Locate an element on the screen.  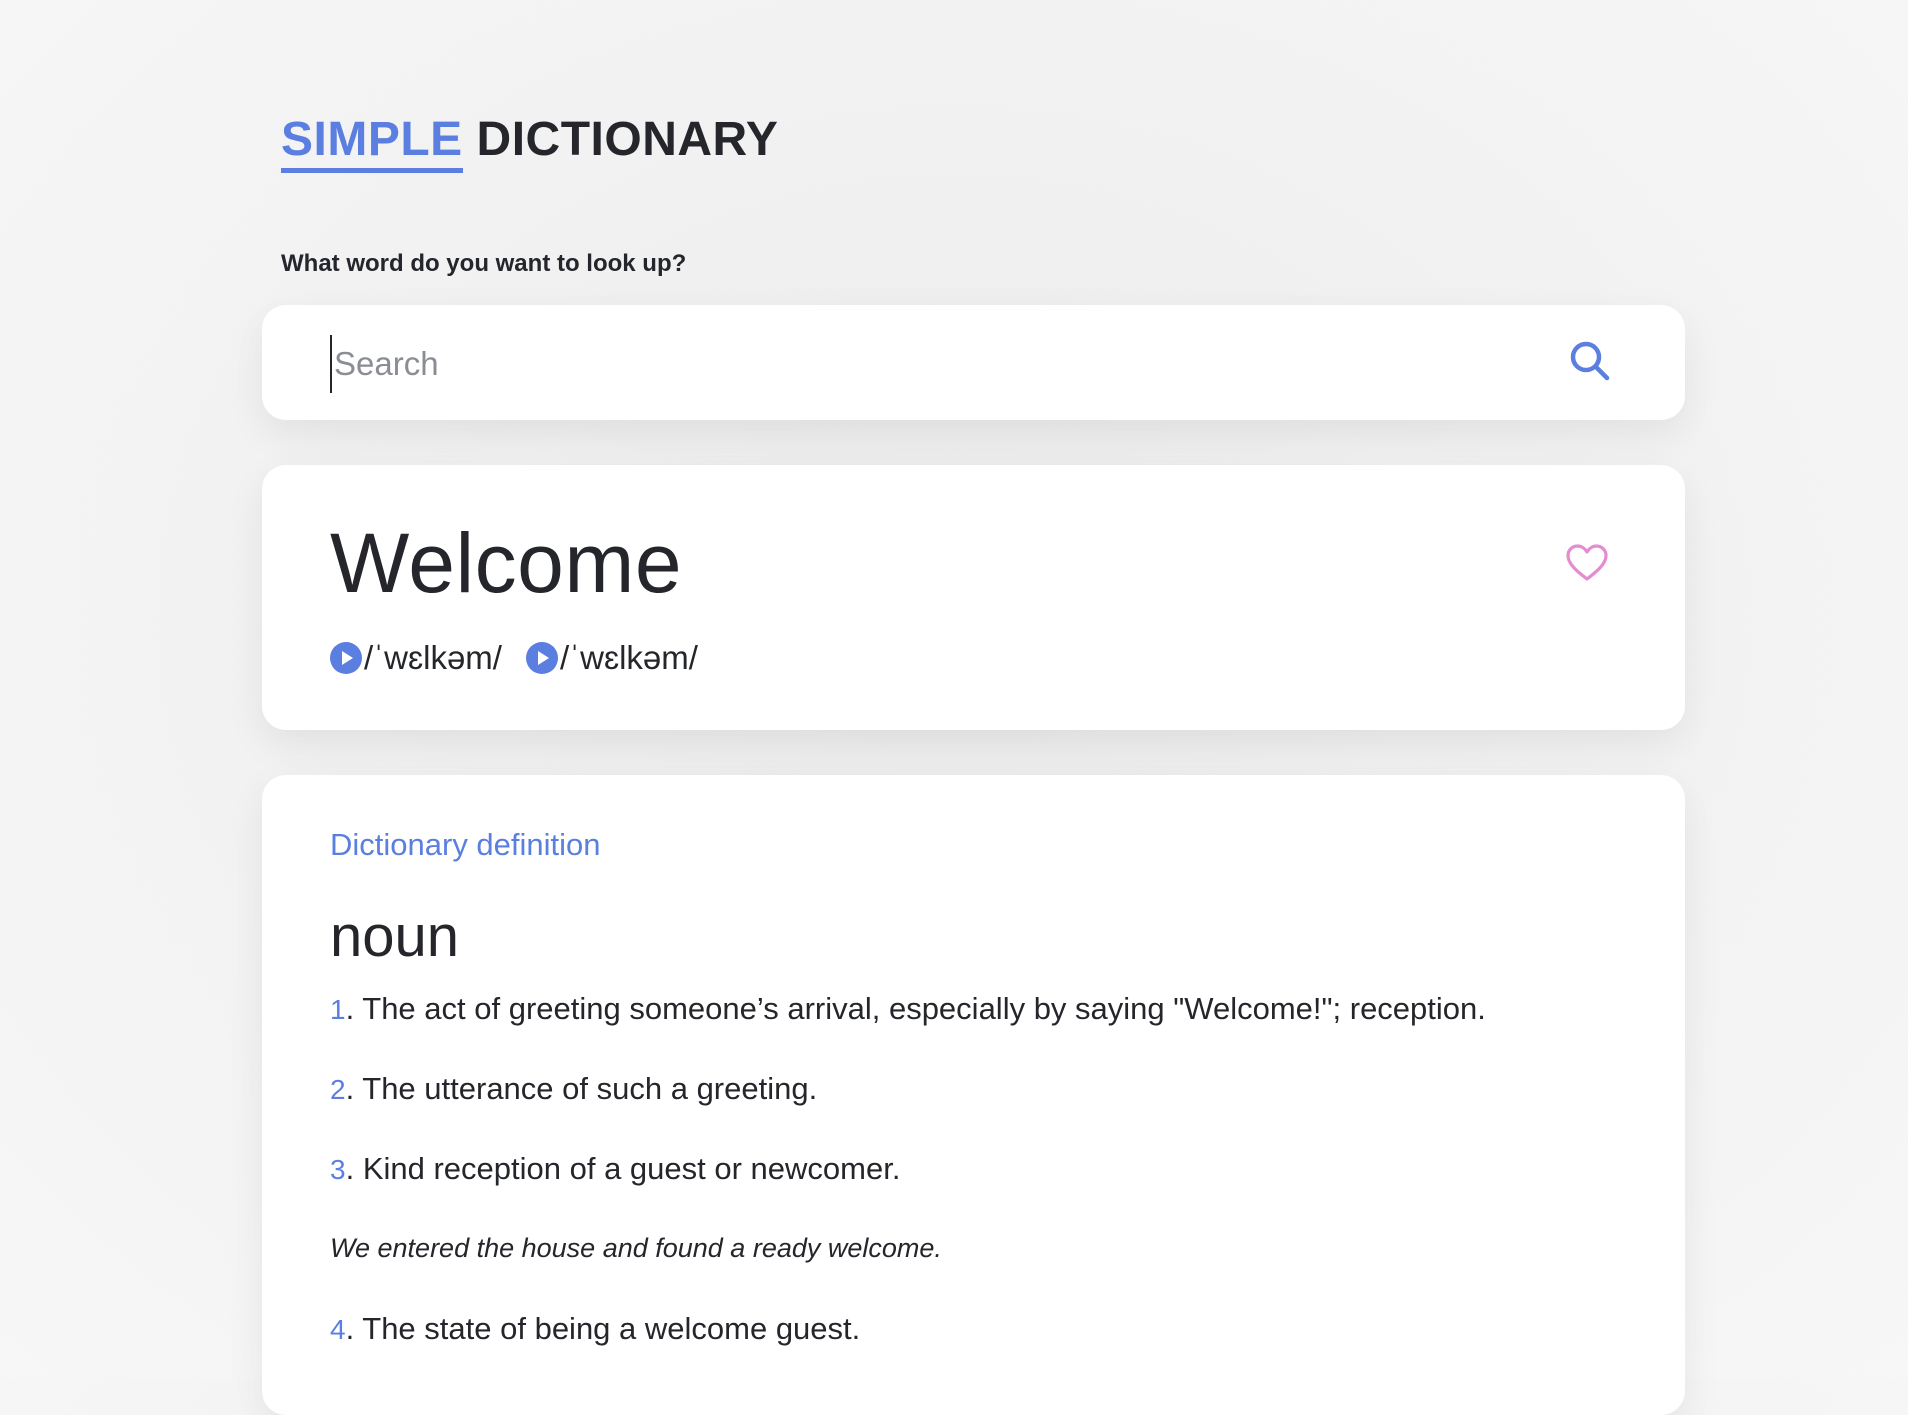
logo-accent-text: SIMPLE is located at coordinates (372, 143).